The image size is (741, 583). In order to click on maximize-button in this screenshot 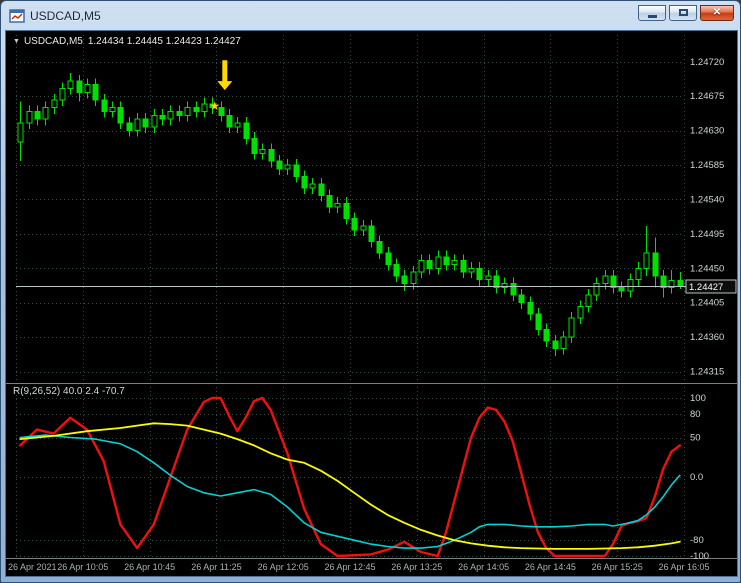, I will do `click(683, 12)`.